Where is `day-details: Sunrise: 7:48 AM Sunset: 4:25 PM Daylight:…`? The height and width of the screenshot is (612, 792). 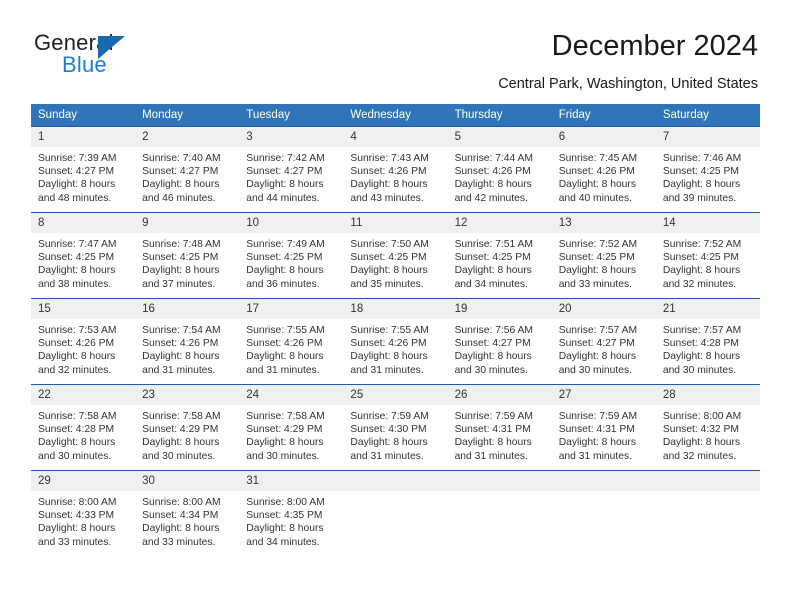 day-details: Sunrise: 7:48 AM Sunset: 4:25 PM Daylight:… is located at coordinates (187, 262).